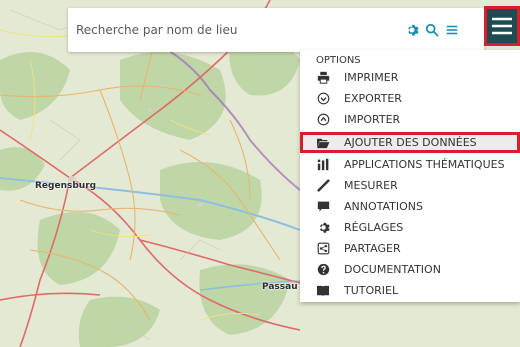  I want to click on book-icon, so click(323, 291).